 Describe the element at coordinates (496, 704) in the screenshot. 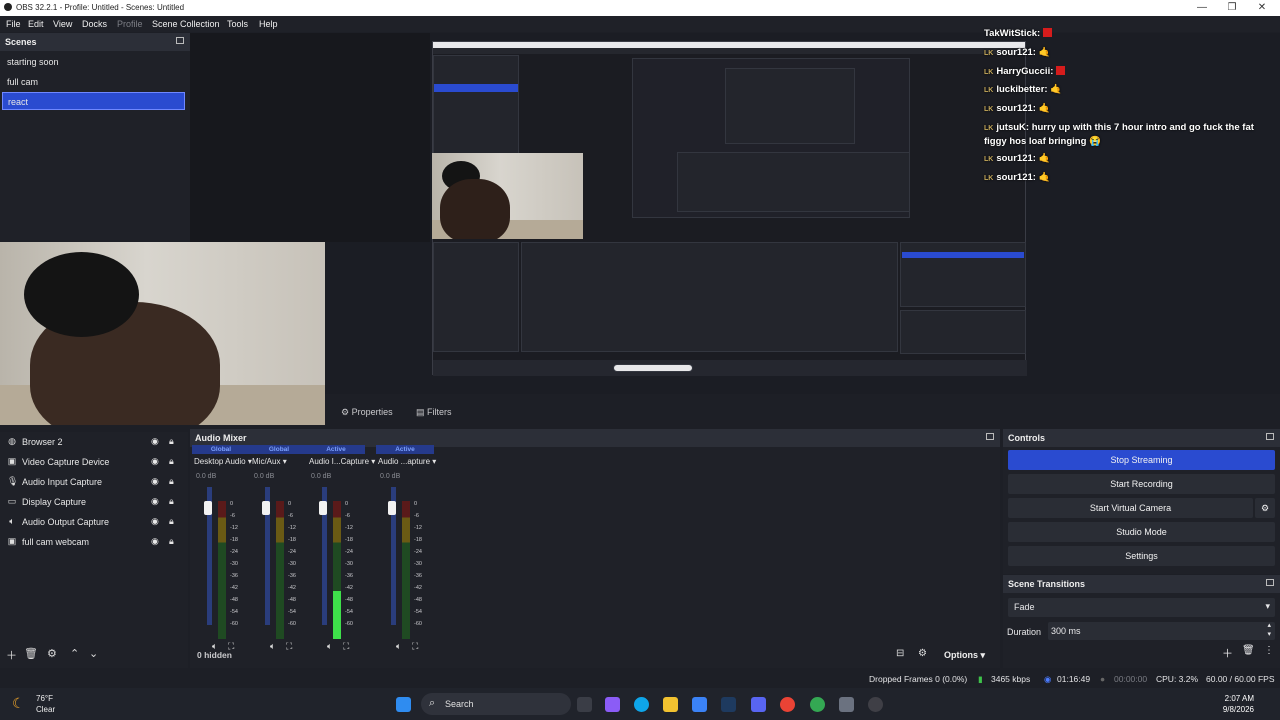

I see `taskbar-search: ⌕ Search` at that location.